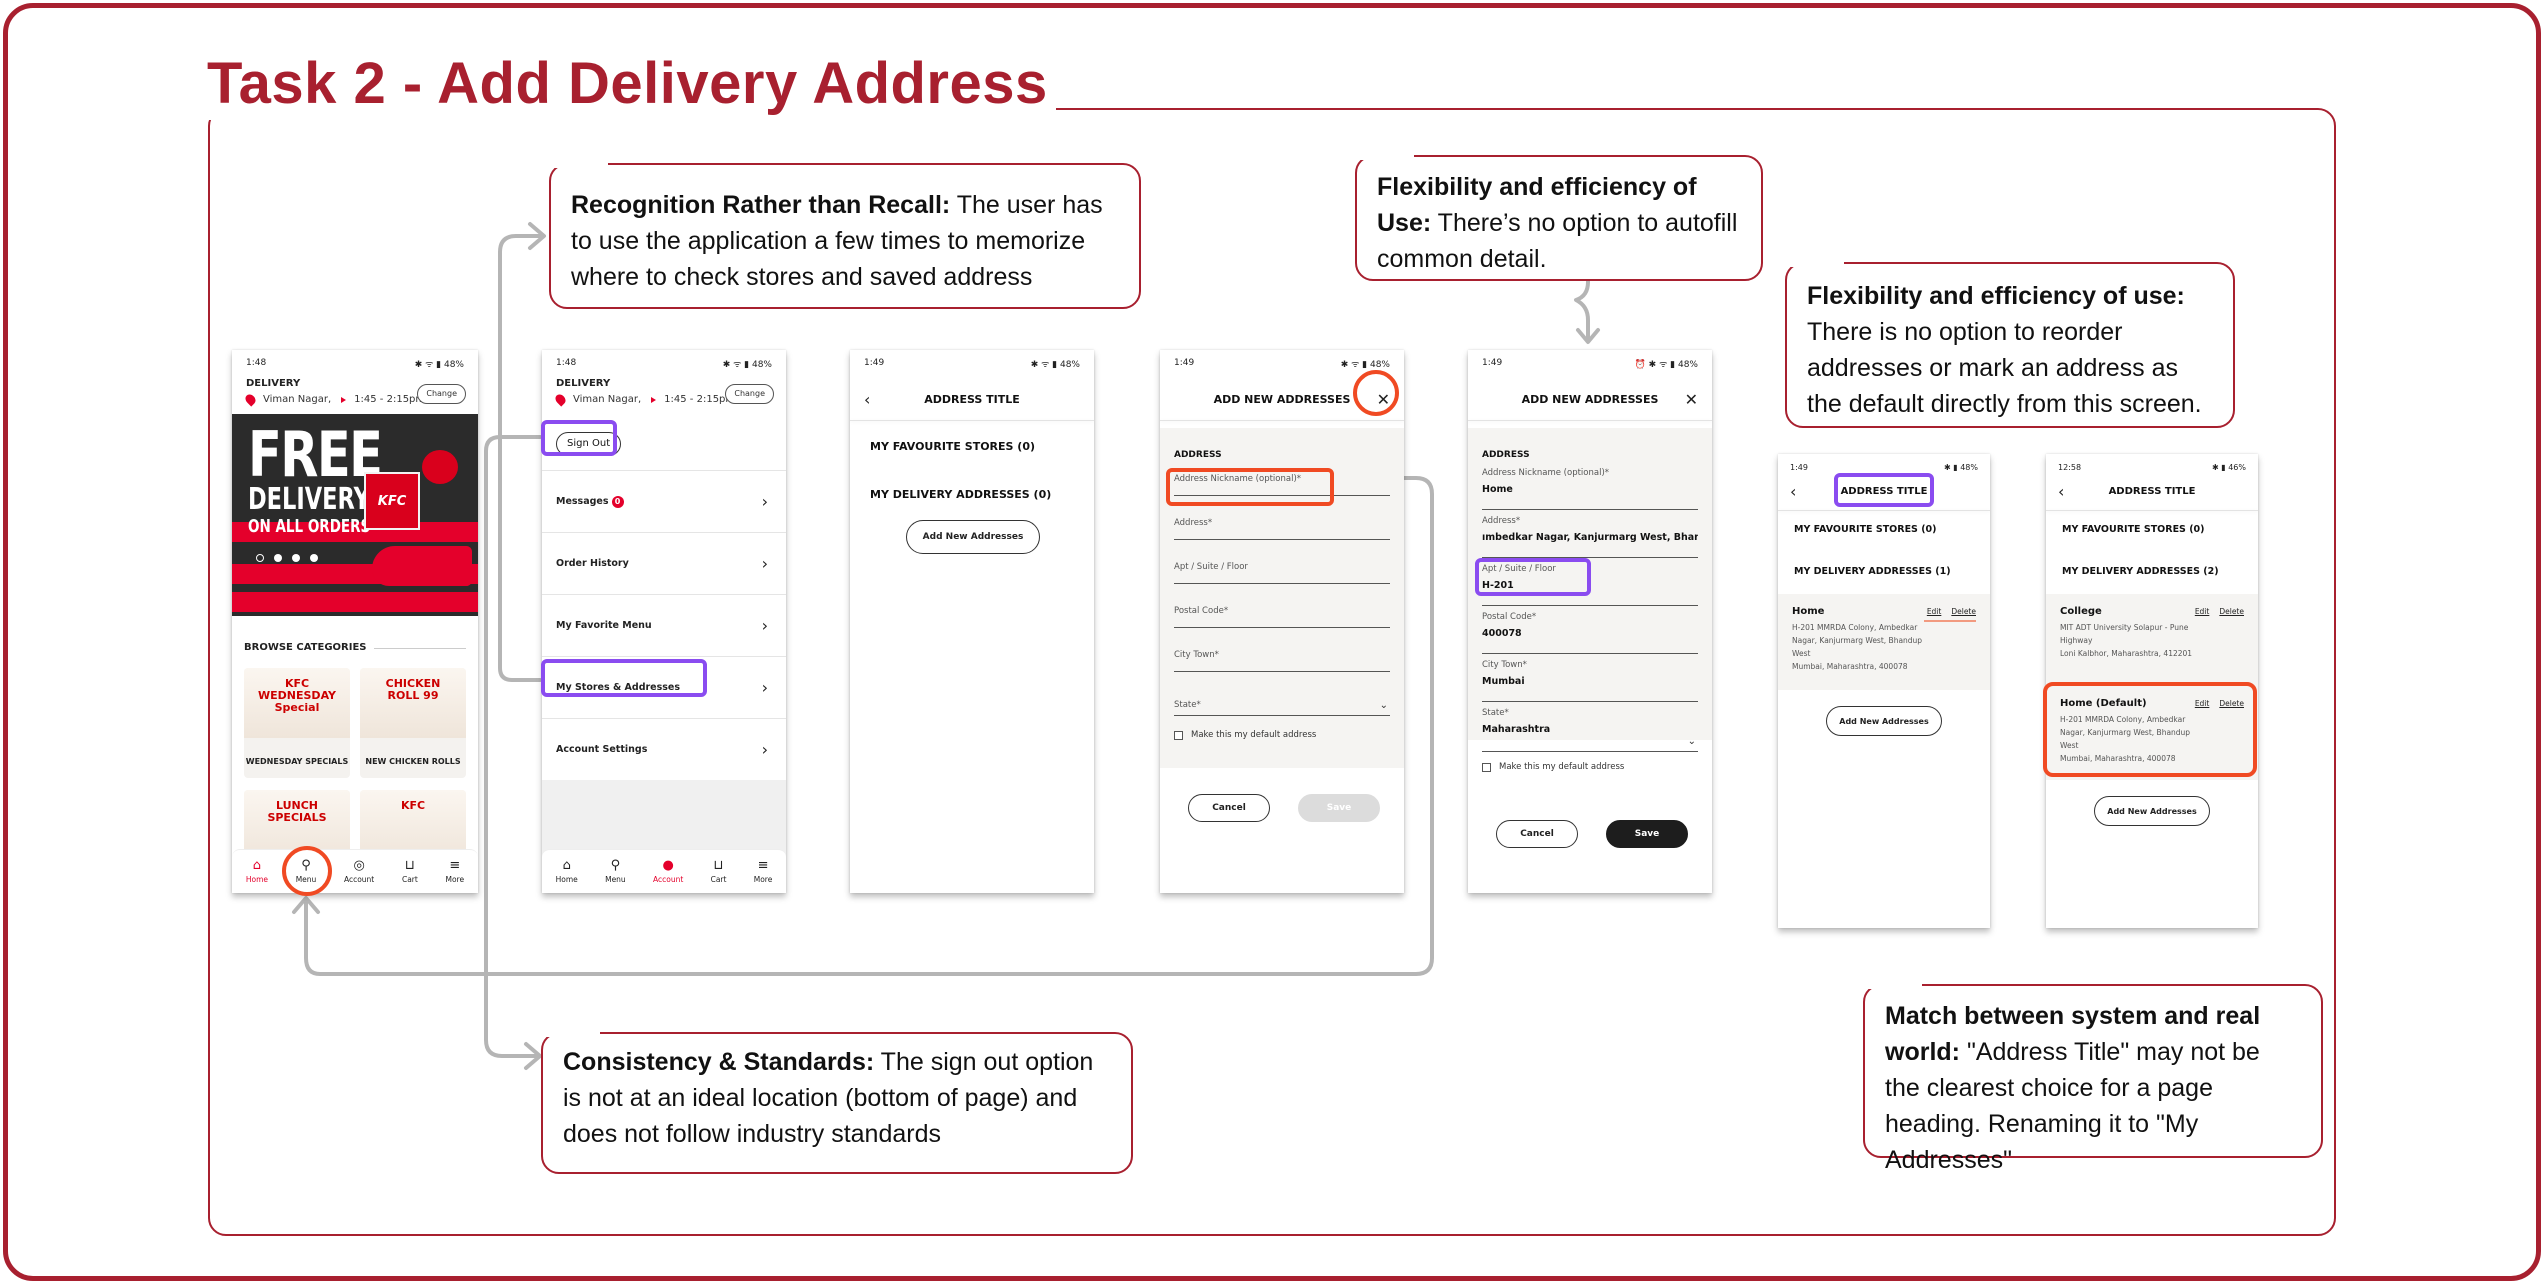  I want to click on hamburger-menu-icon: ≡, so click(455, 865).